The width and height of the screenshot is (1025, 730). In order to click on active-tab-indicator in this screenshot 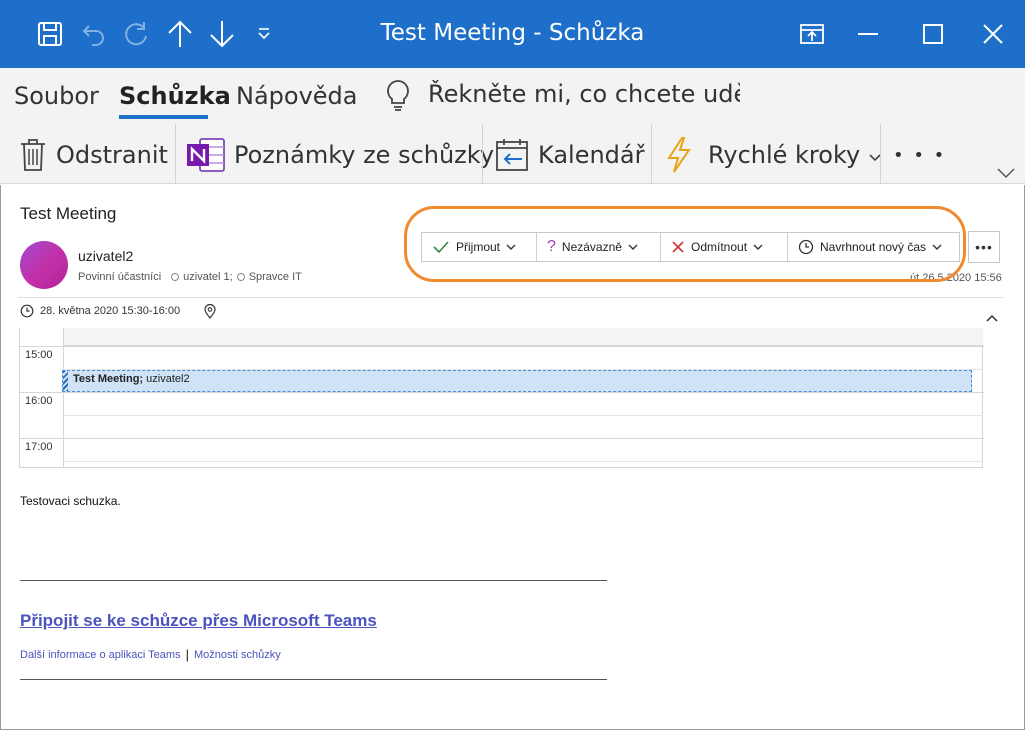, I will do `click(163, 117)`.